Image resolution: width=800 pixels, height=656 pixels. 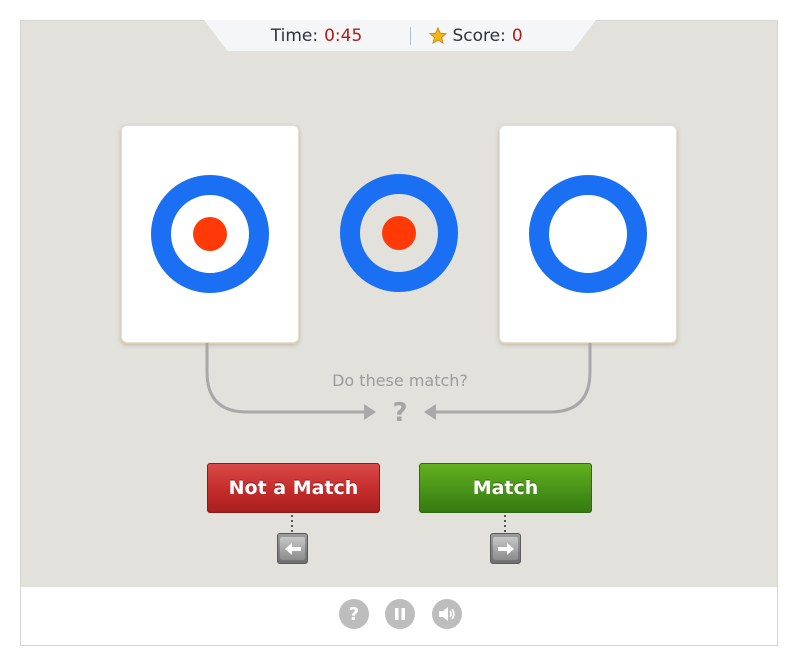 What do you see at coordinates (447, 614) in the screenshot?
I see `sound-icon` at bounding box center [447, 614].